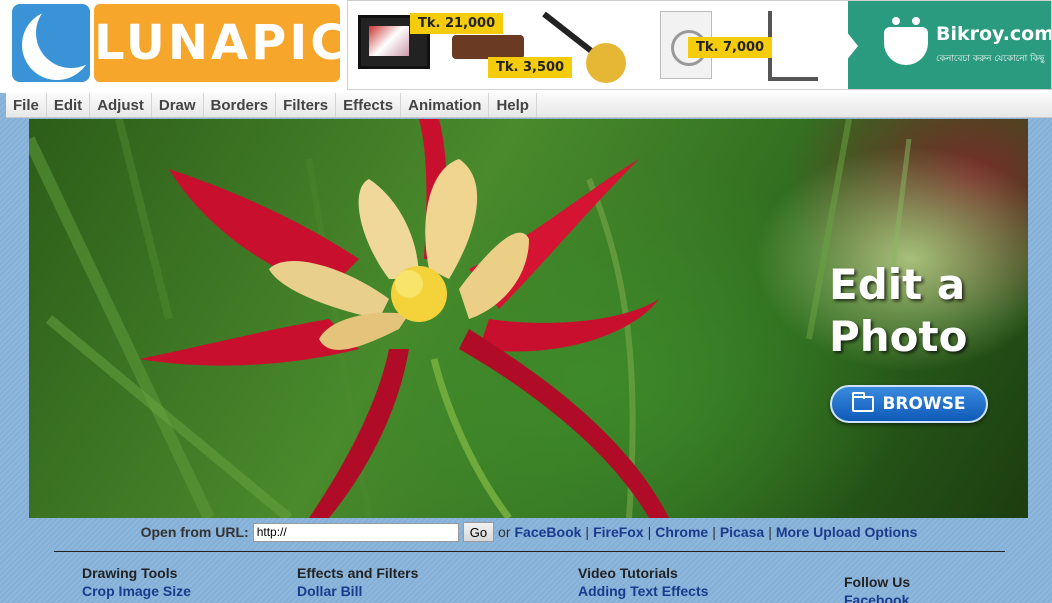 This screenshot has height=603, width=1052. Describe the element at coordinates (877, 582) in the screenshot. I see `footer-heading: Follow Us` at that location.